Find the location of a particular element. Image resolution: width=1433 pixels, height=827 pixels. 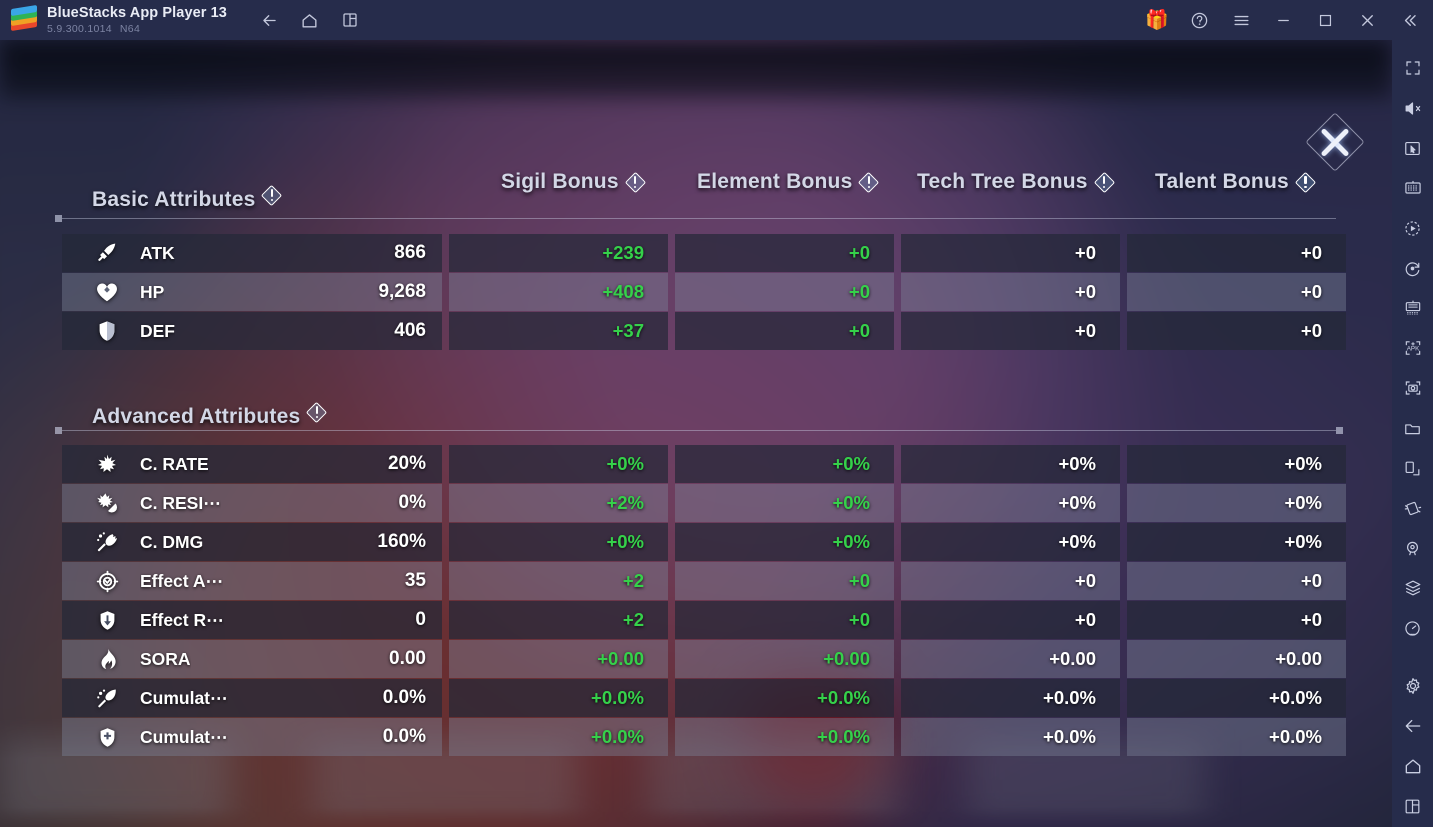

table-row: HP 9,268 is located at coordinates (252, 292).